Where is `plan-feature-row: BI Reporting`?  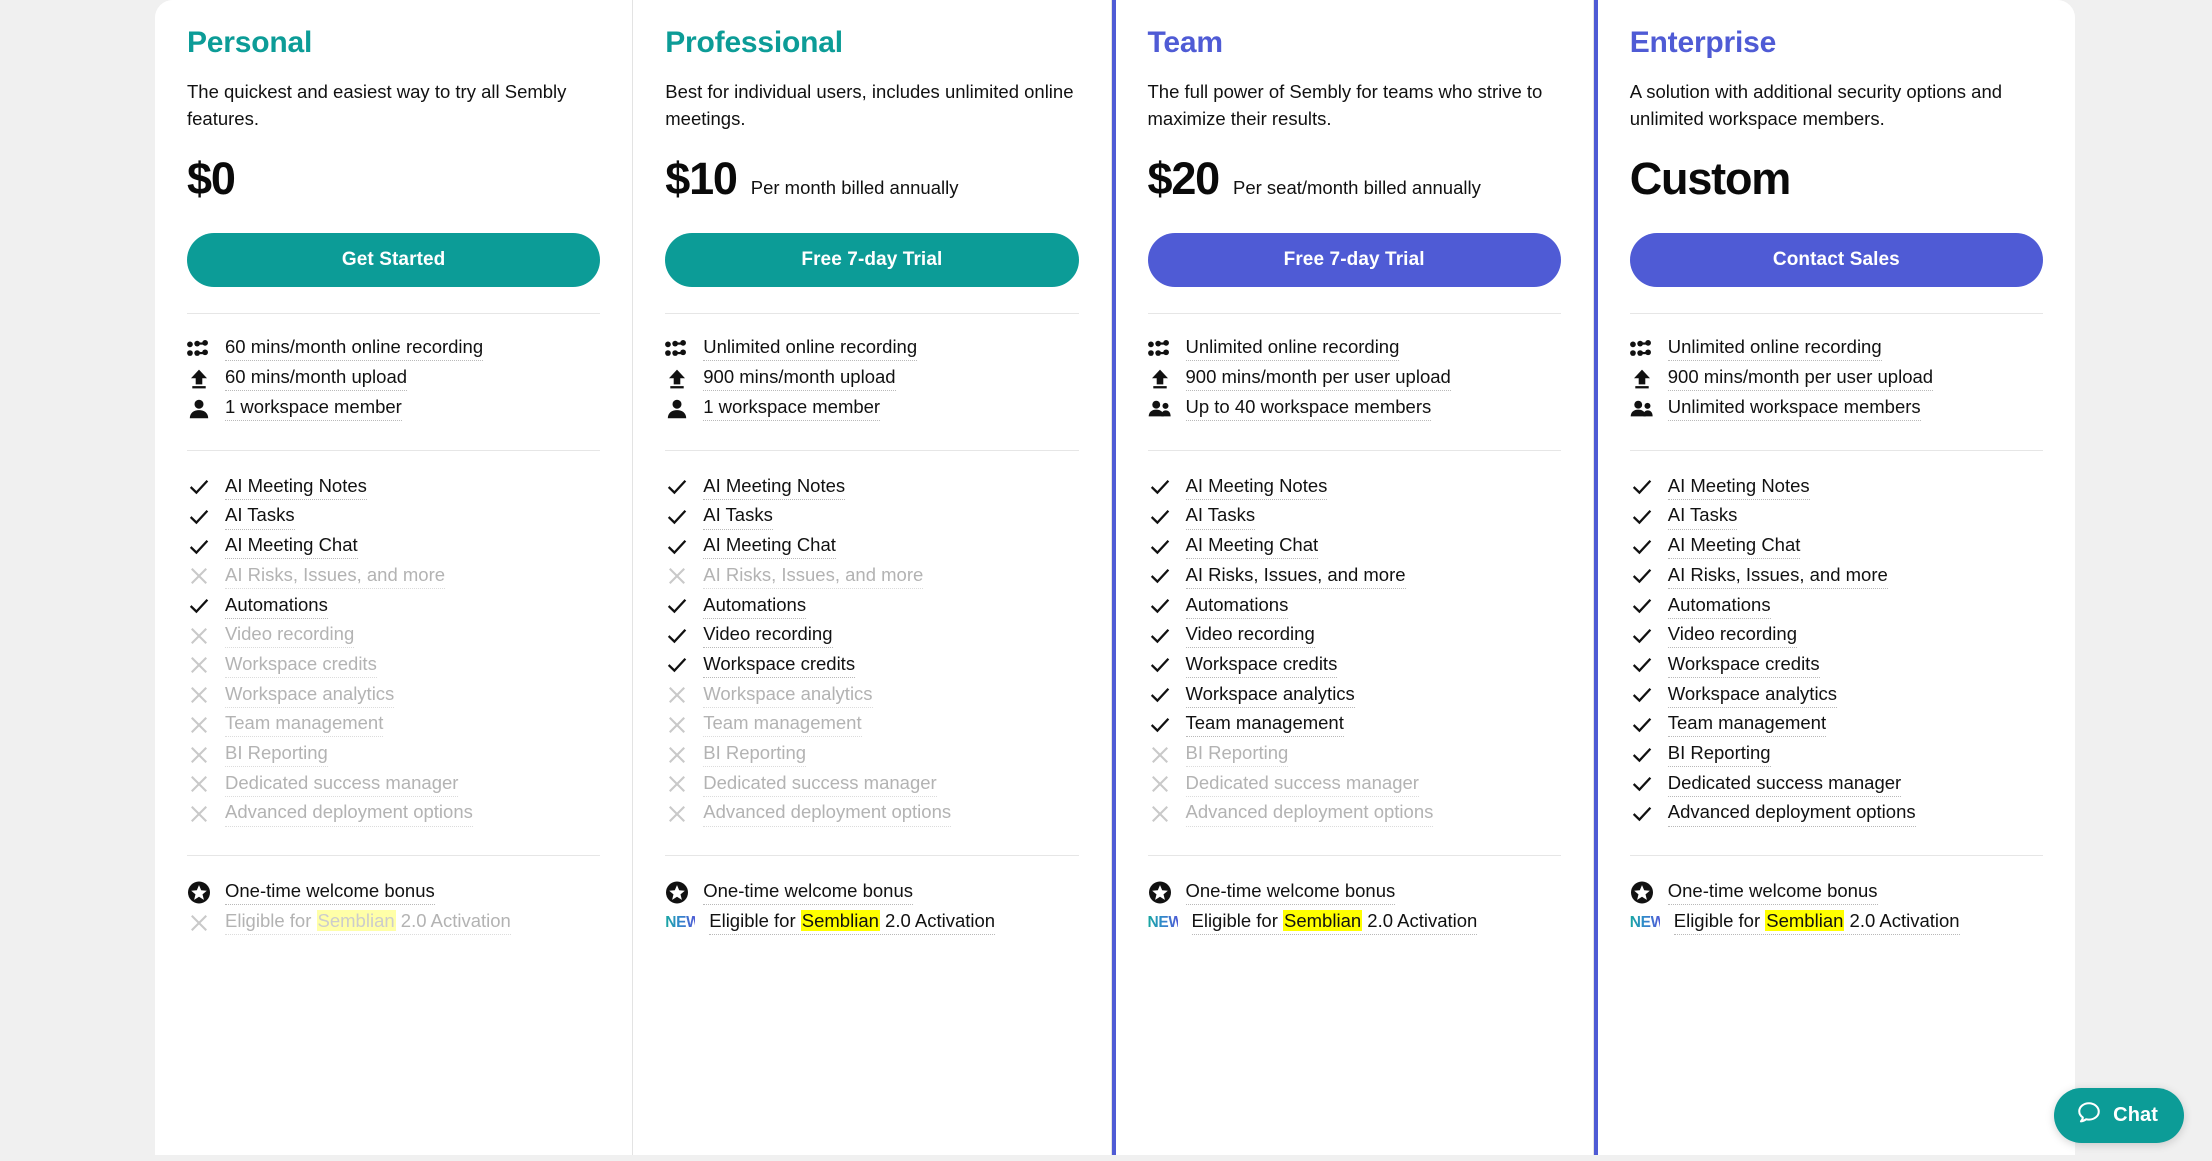 plan-feature-row: BI Reporting is located at coordinates (393, 755).